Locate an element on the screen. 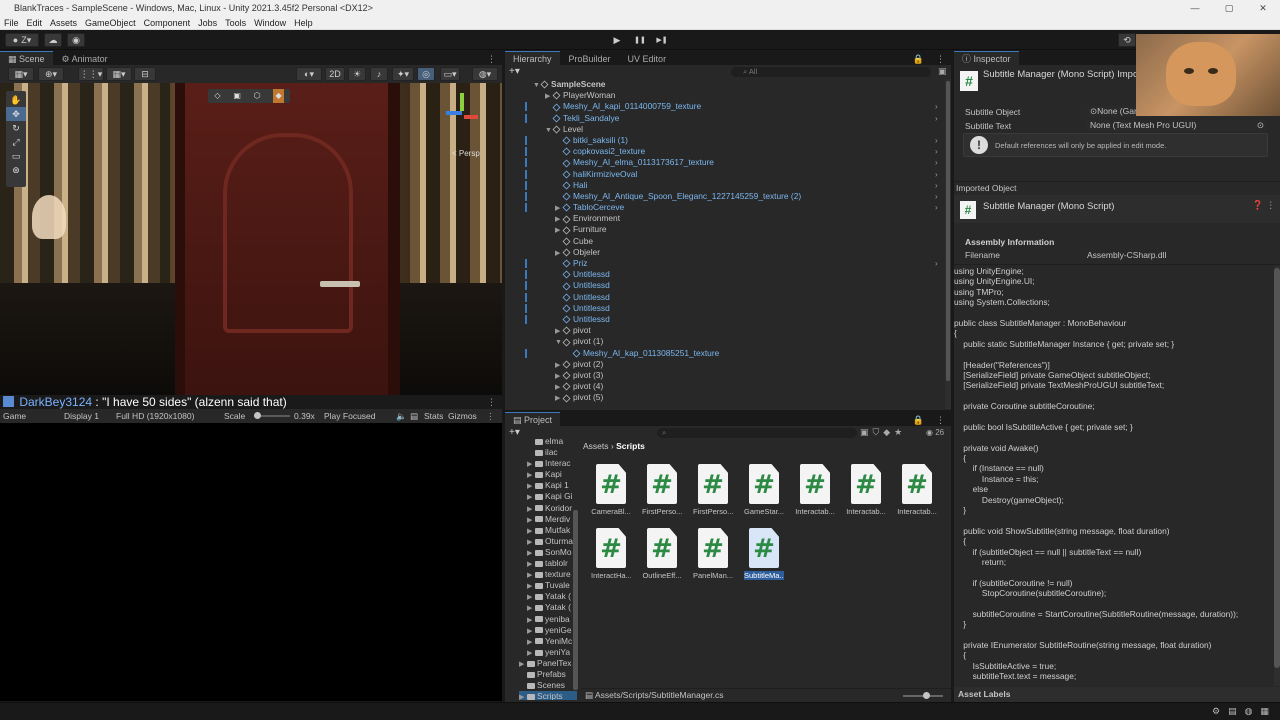 Image resolution: width=1280 pixels, height=720 pixels. lighting-icon: ☀ is located at coordinates (357, 74).